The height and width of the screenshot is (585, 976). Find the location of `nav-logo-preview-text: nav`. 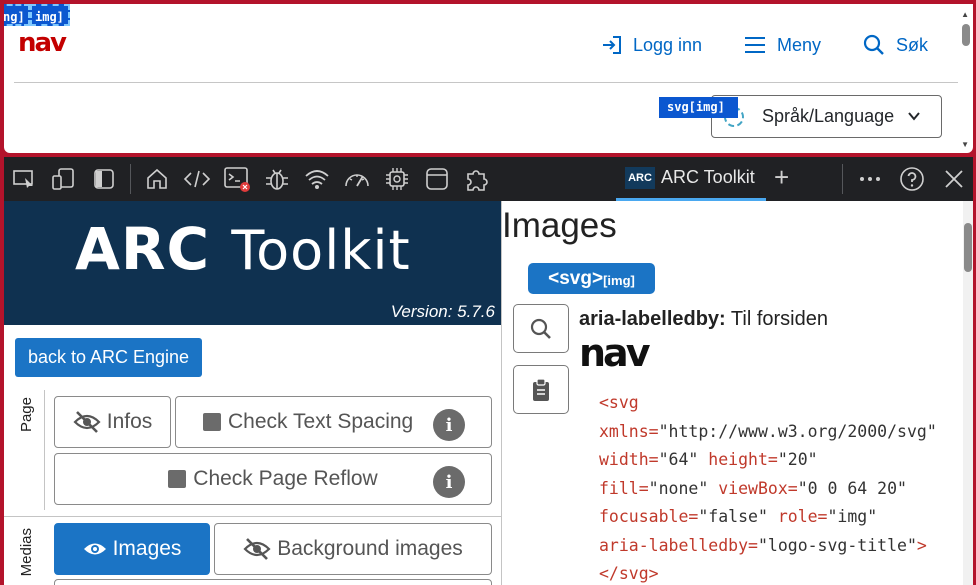

nav-logo-preview-text: nav is located at coordinates (615, 353).